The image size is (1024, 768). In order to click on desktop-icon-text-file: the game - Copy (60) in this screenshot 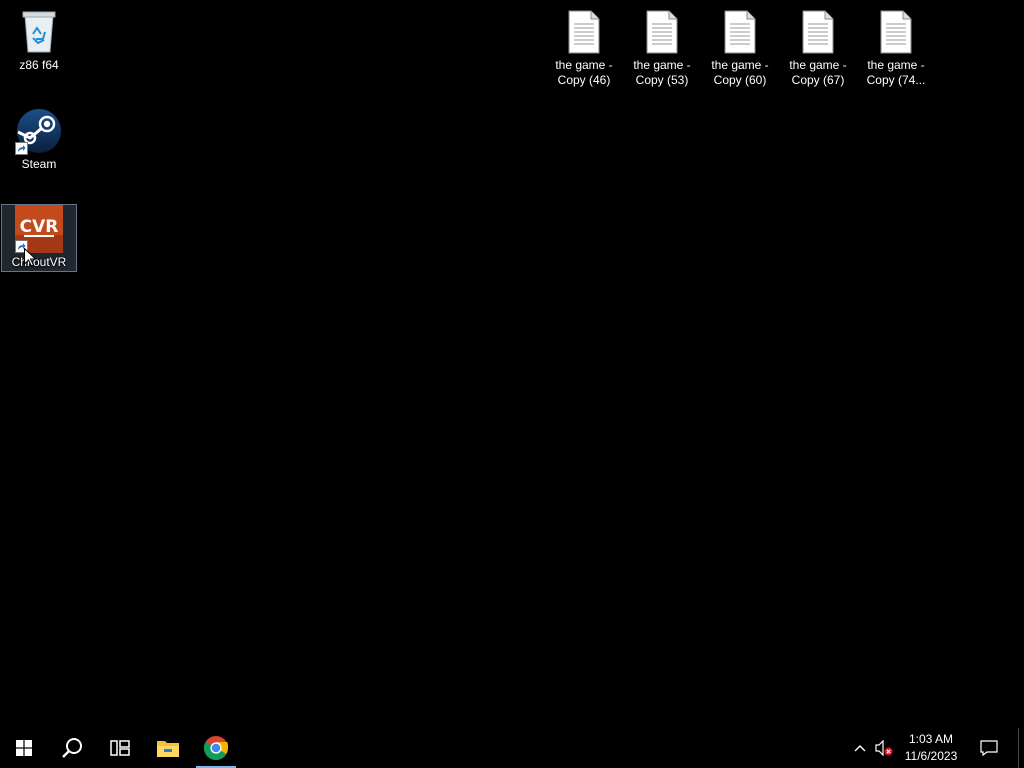, I will do `click(740, 48)`.